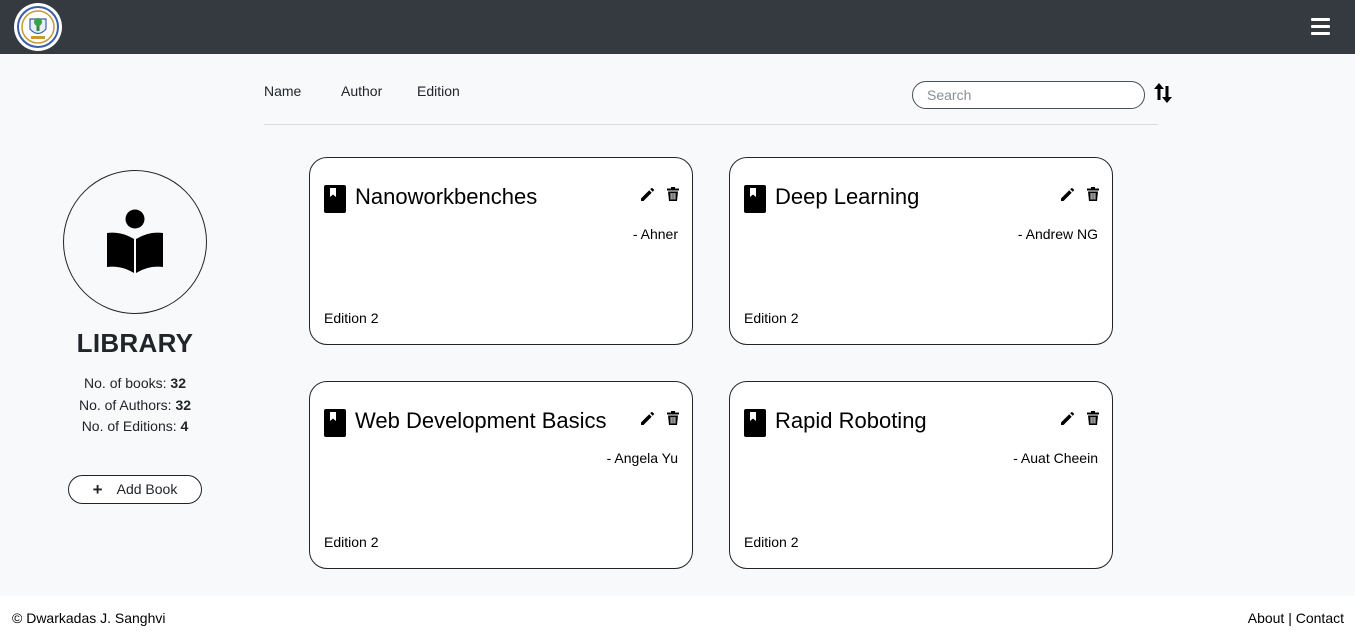 This screenshot has height=641, width=1355. What do you see at coordinates (851, 420) in the screenshot?
I see `book-title: Rapid Roboting` at bounding box center [851, 420].